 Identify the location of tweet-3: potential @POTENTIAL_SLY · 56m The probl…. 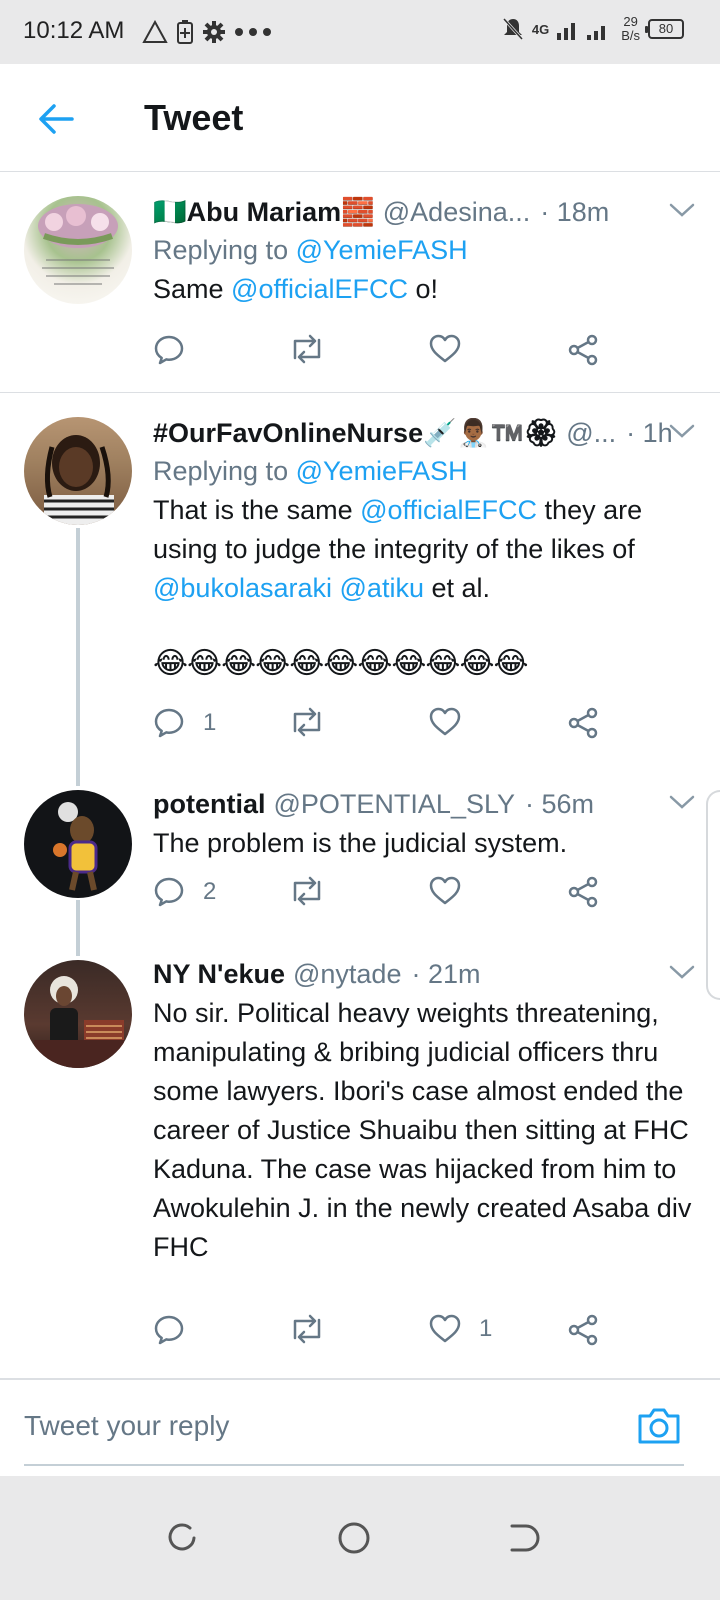
(360, 871).